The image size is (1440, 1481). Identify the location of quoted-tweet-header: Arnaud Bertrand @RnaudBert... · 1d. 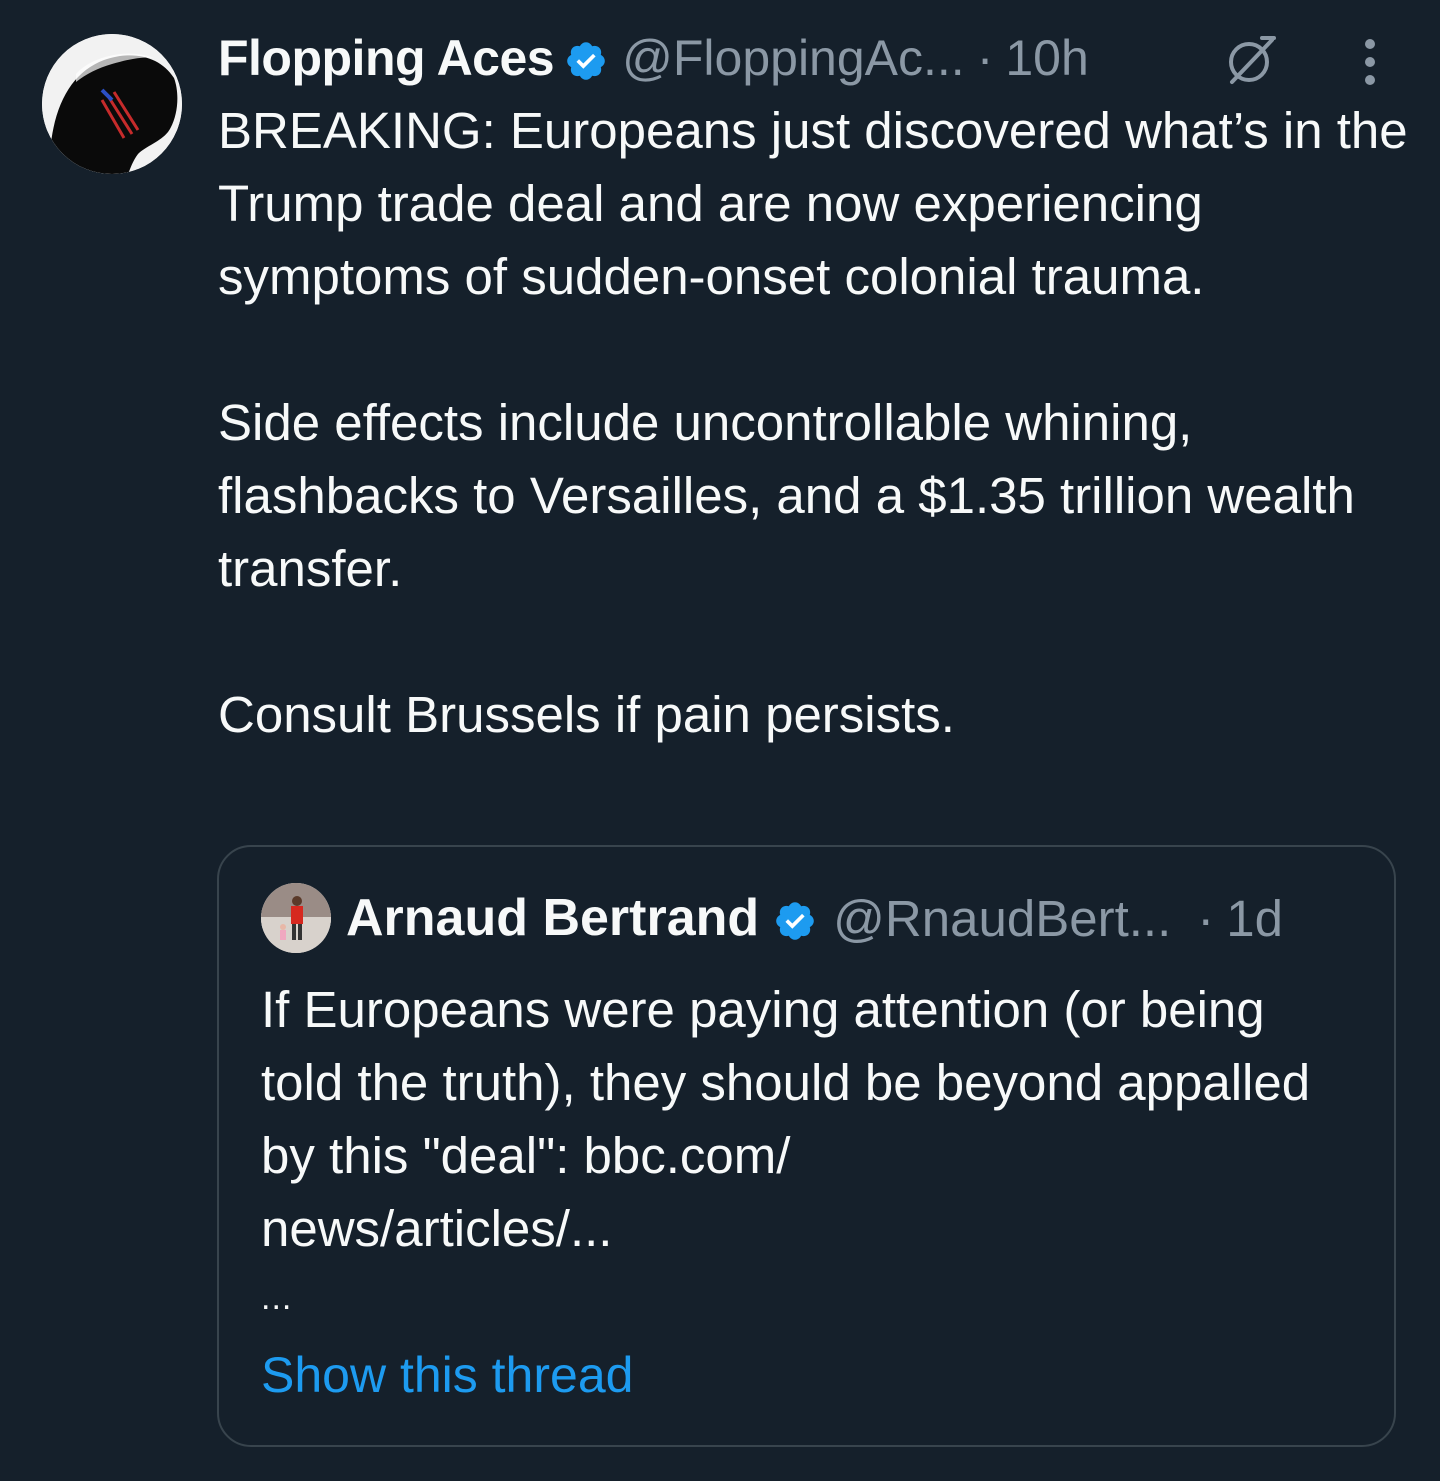
(814, 918).